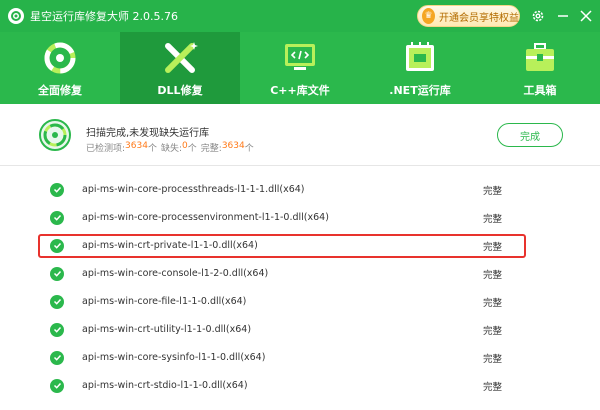 The width and height of the screenshot is (600, 410). Describe the element at coordinates (300, 301) in the screenshot. I see `list-item: api-ms-win-core-file-l1-1-0.dll(x64) 完整` at that location.